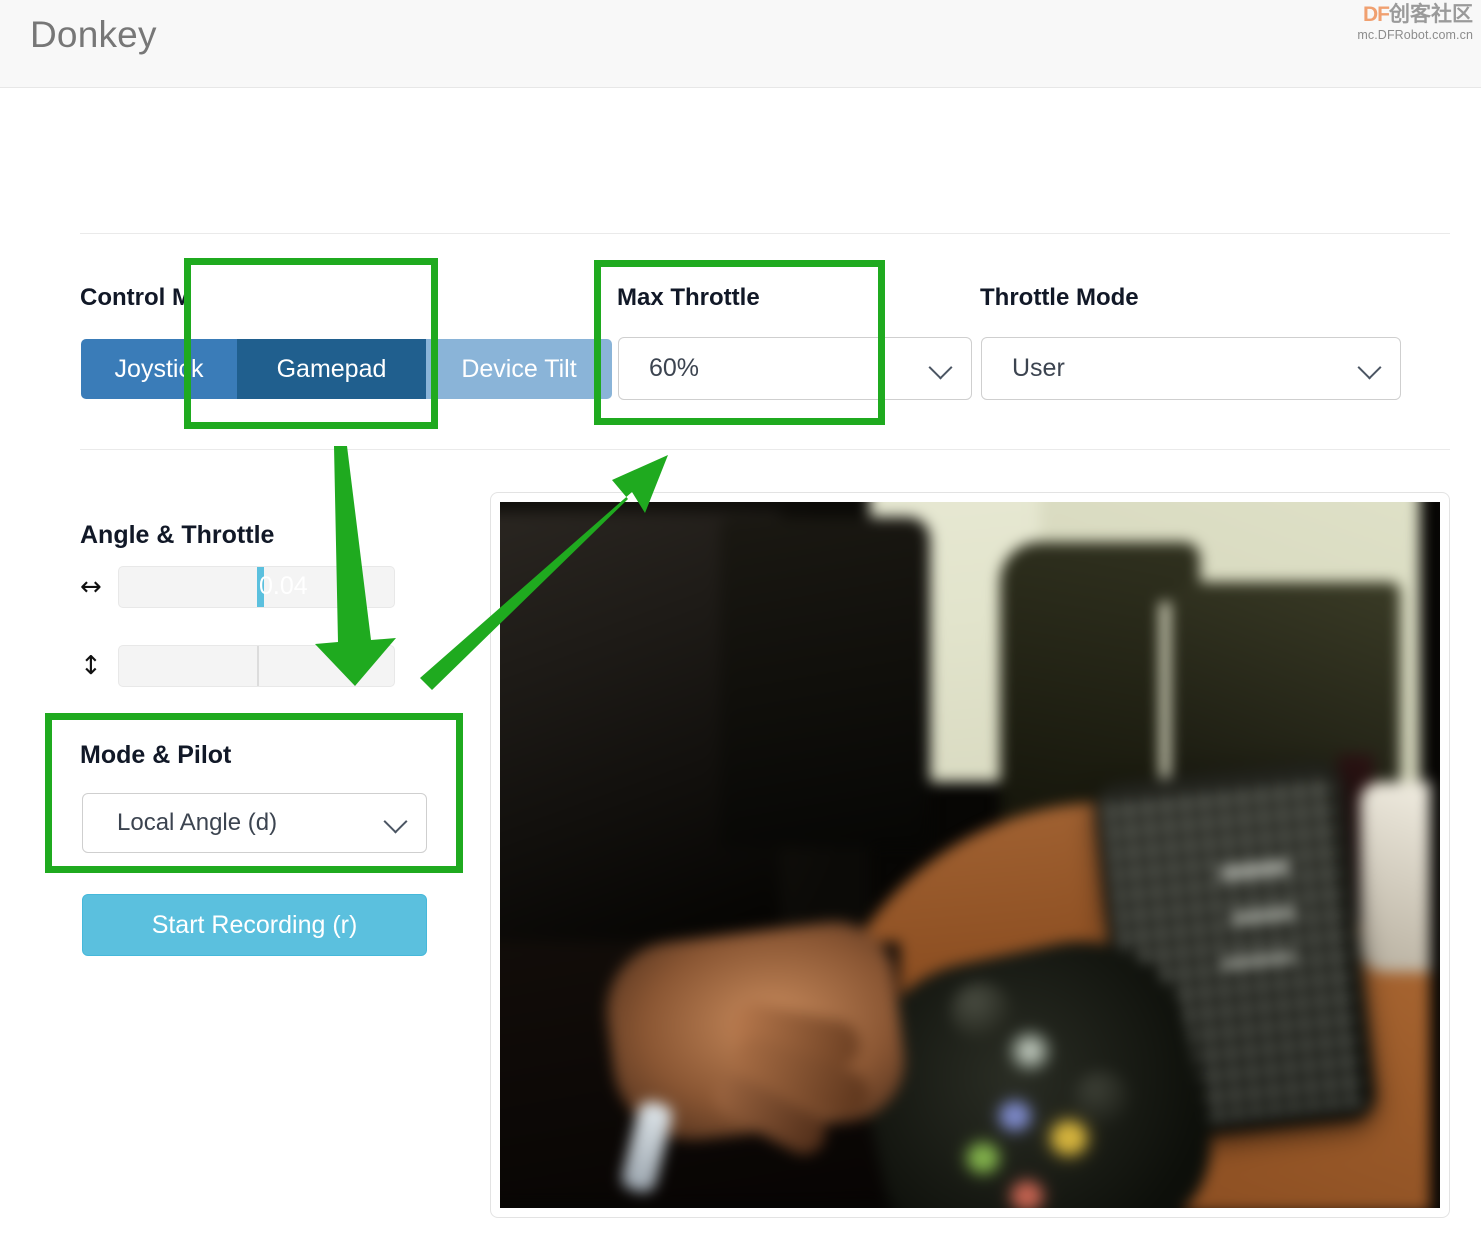 This screenshot has width=1481, height=1242. What do you see at coordinates (91, 666) in the screenshot?
I see `vertical-arrows-icon: ↕` at bounding box center [91, 666].